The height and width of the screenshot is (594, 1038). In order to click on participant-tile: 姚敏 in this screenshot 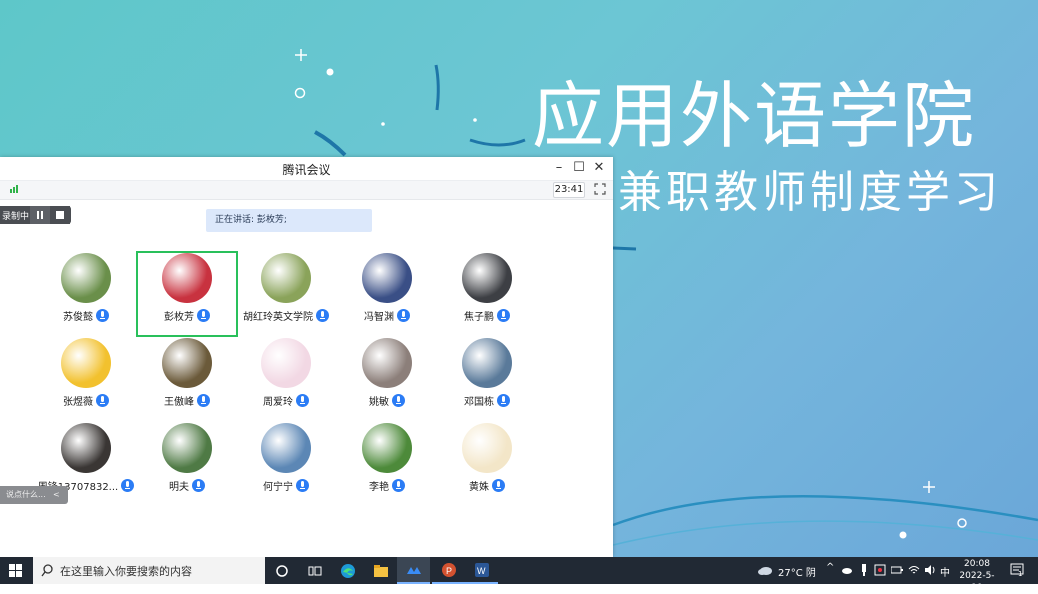, I will do `click(387, 379)`.